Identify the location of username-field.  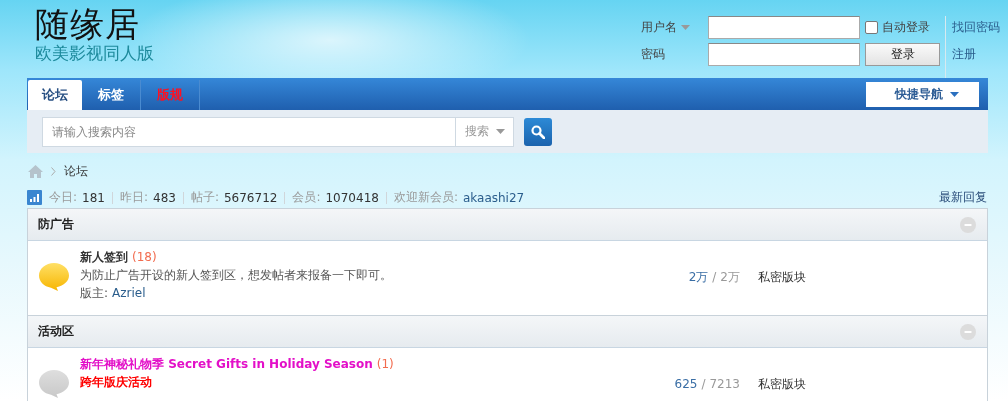
(784, 27).